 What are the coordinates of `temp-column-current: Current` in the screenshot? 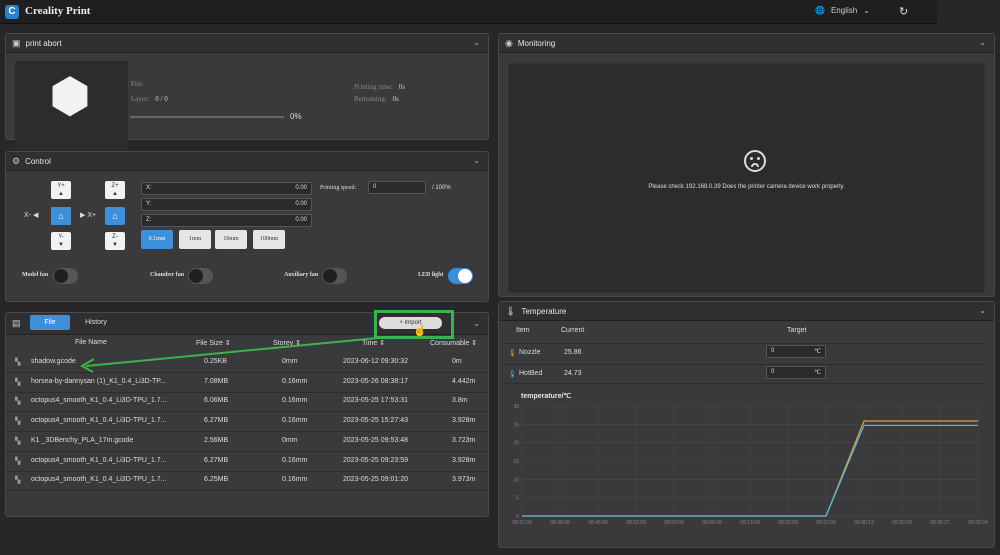 It's located at (573, 330).